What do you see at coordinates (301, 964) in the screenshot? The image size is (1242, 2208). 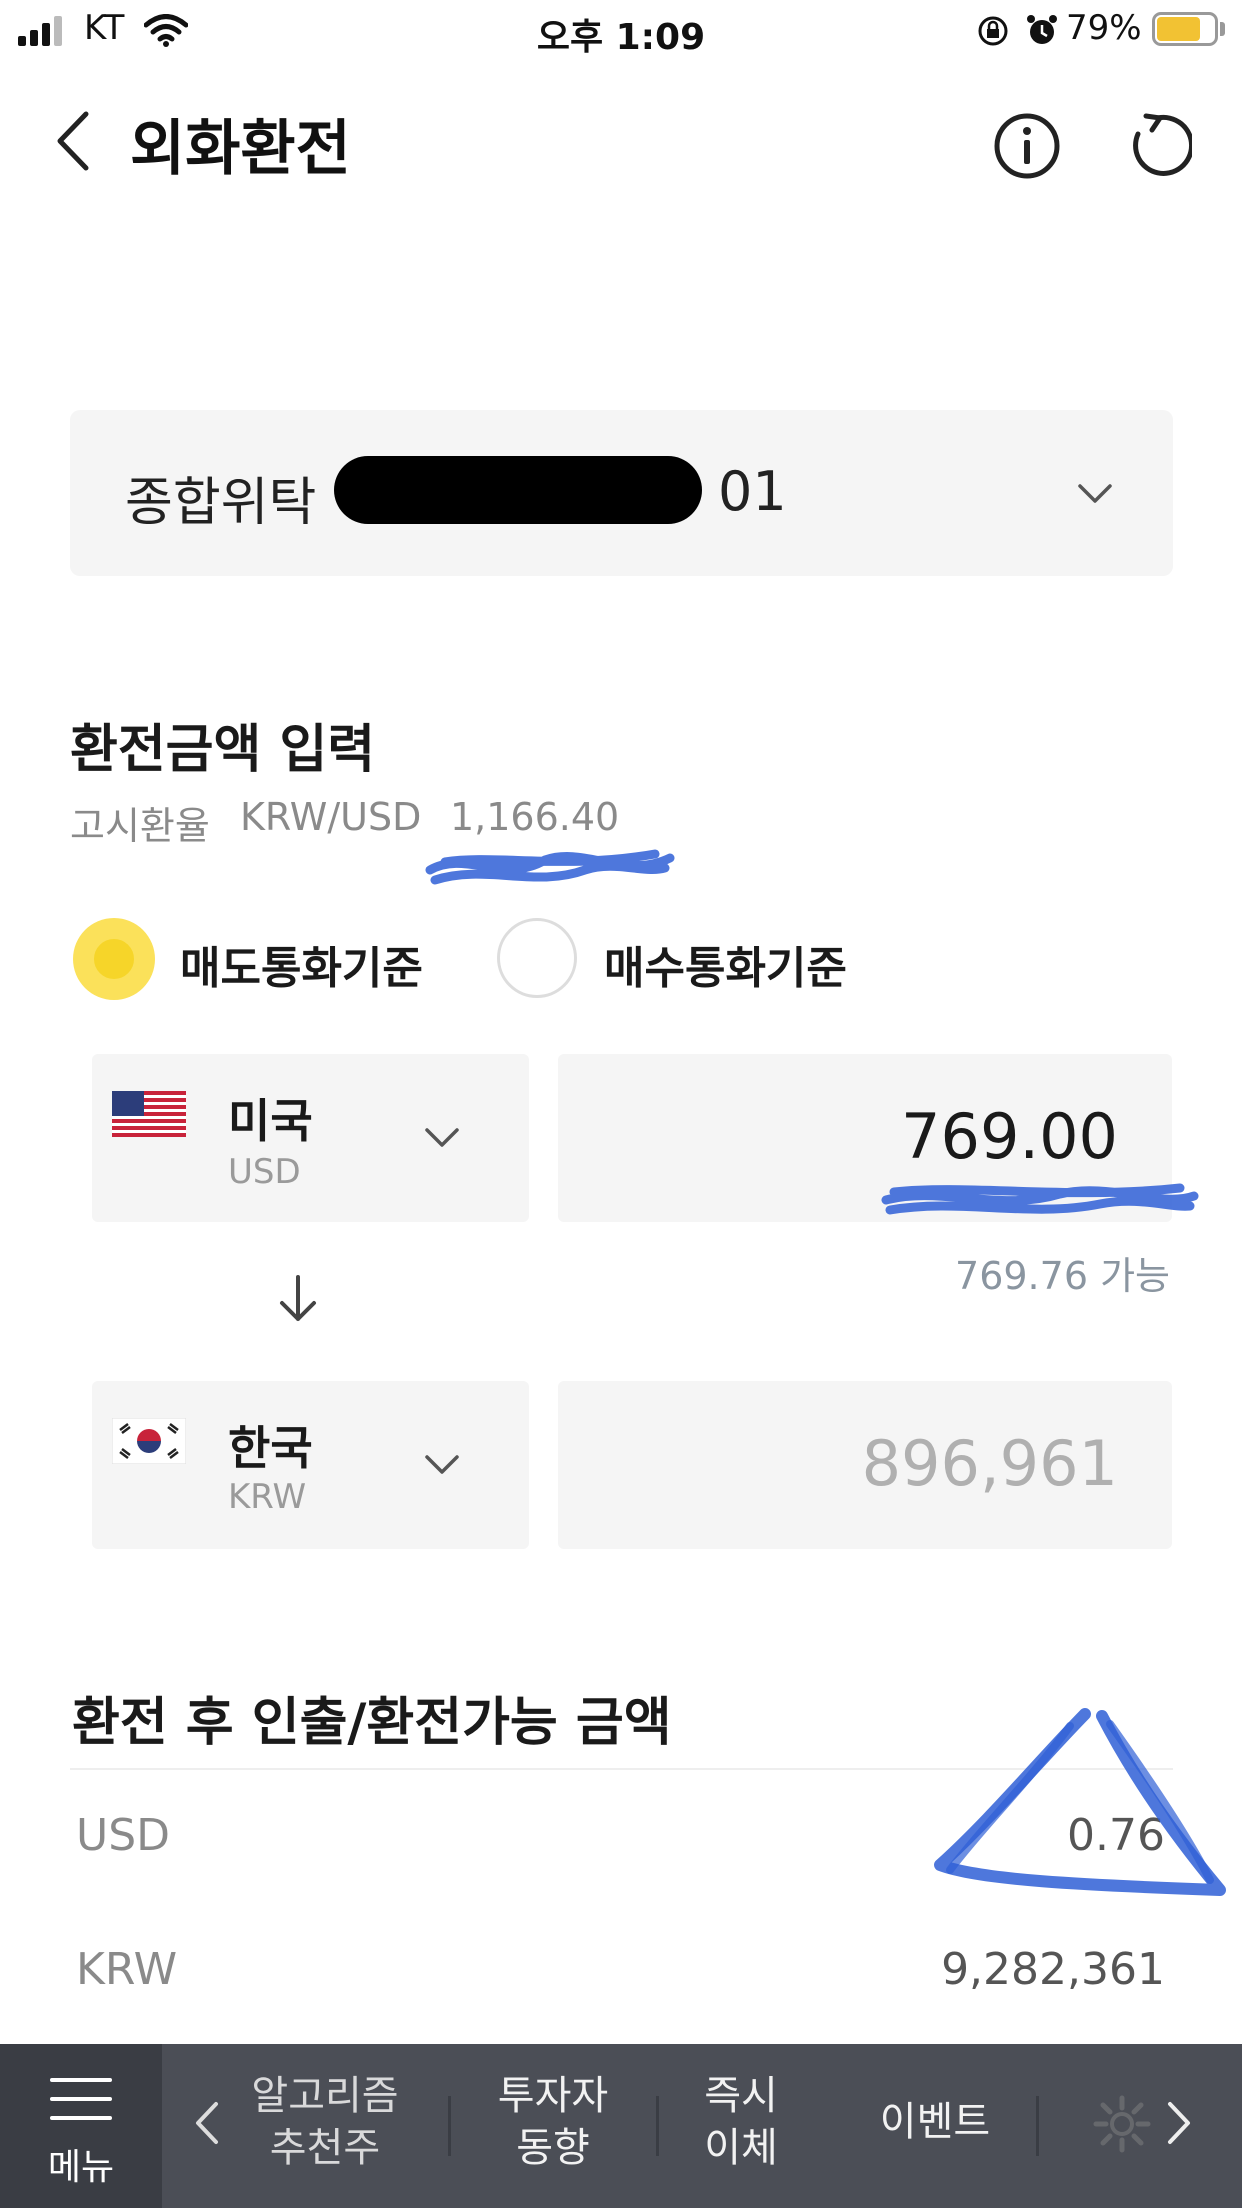 I see `radio-sell-basis-label: 매도통화기준` at bounding box center [301, 964].